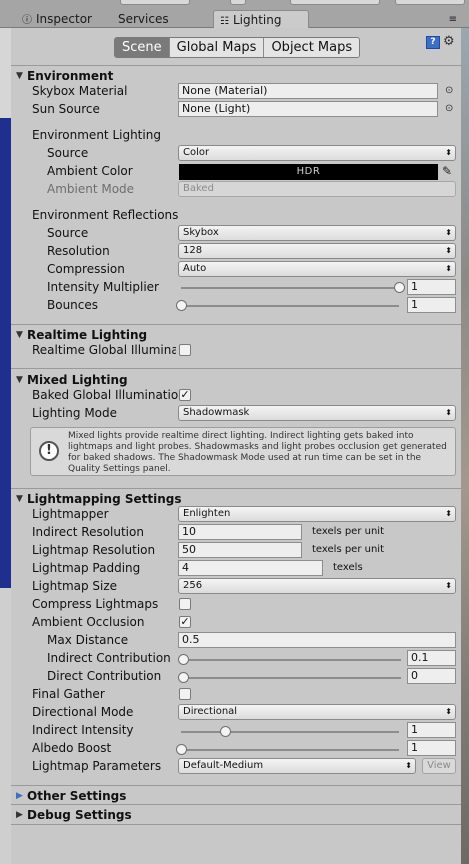 This screenshot has width=469, height=864. Describe the element at coordinates (431, 676) in the screenshot. I see `direct-contribution-field: 0` at that location.